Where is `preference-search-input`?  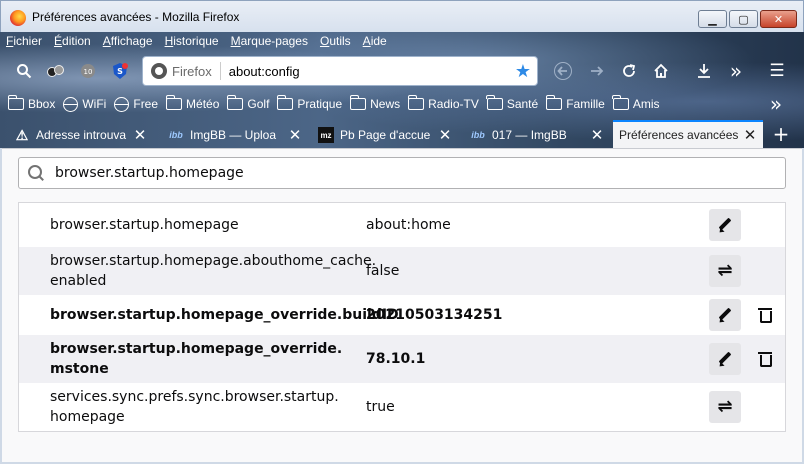 preference-search-input is located at coordinates (405, 173).